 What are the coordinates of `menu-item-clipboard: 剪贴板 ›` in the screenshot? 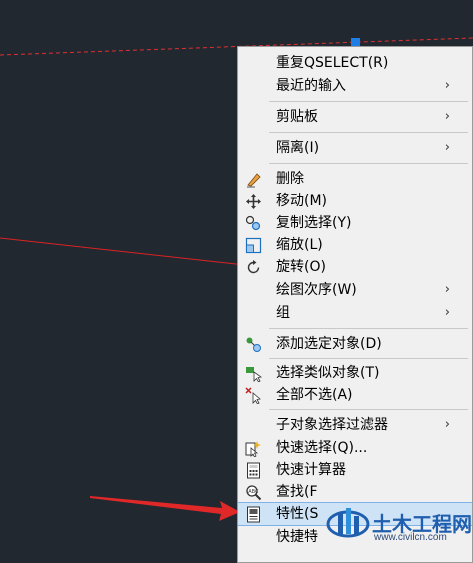 It's located at (355, 117).